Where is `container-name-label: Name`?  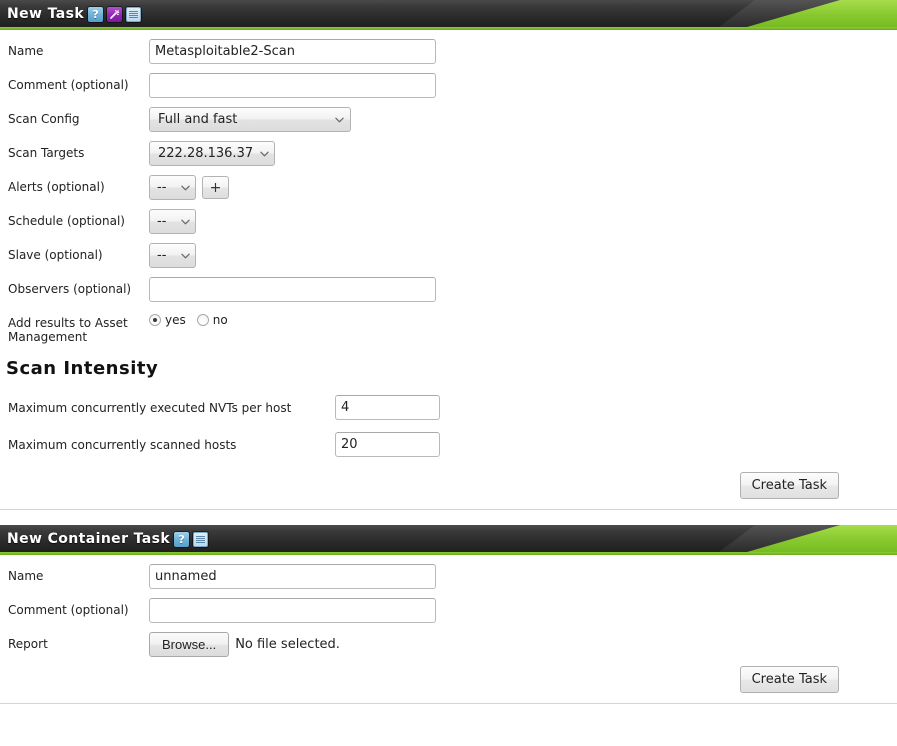
container-name-label: Name is located at coordinates (26, 576).